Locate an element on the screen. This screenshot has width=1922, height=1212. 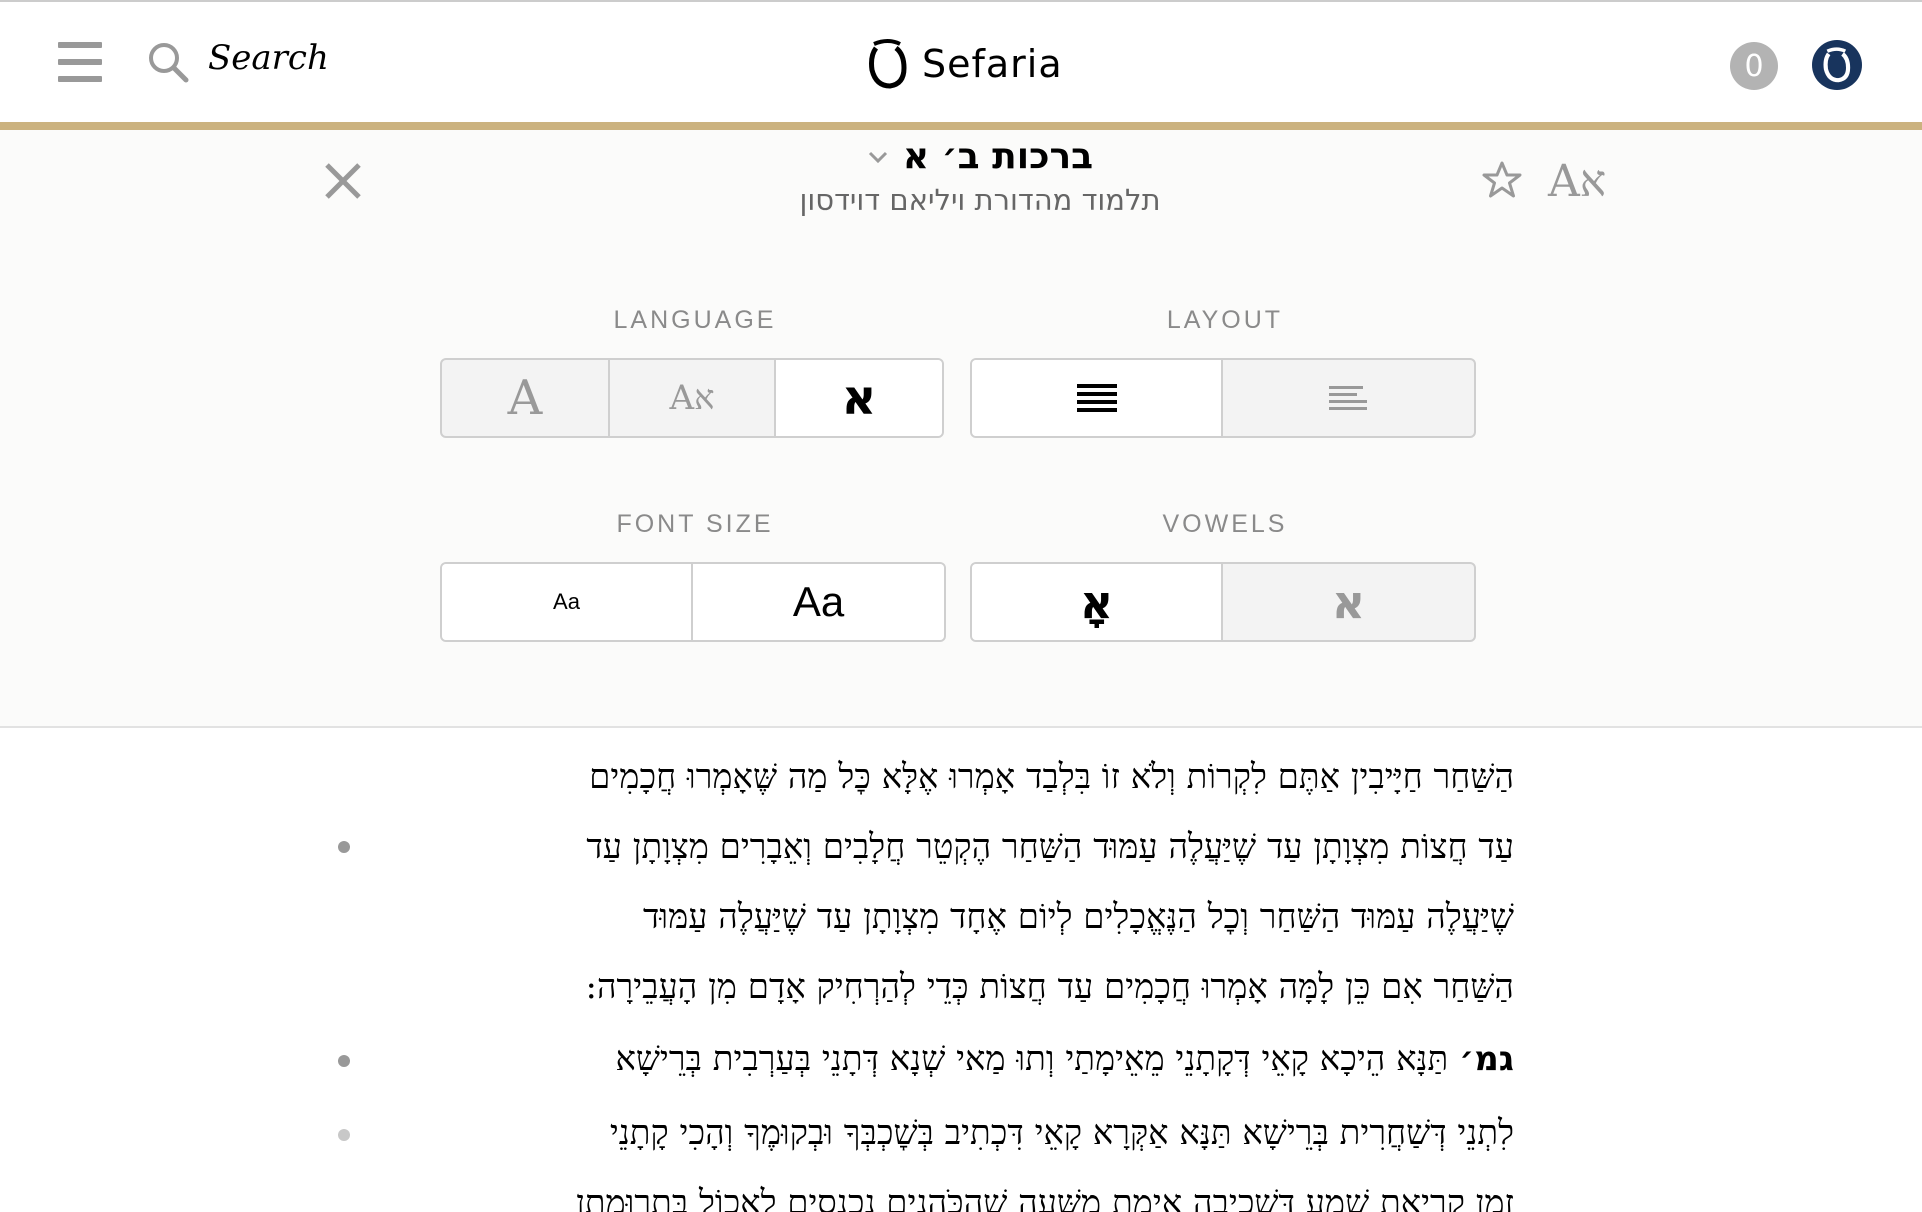
close-icon is located at coordinates (343, 181).